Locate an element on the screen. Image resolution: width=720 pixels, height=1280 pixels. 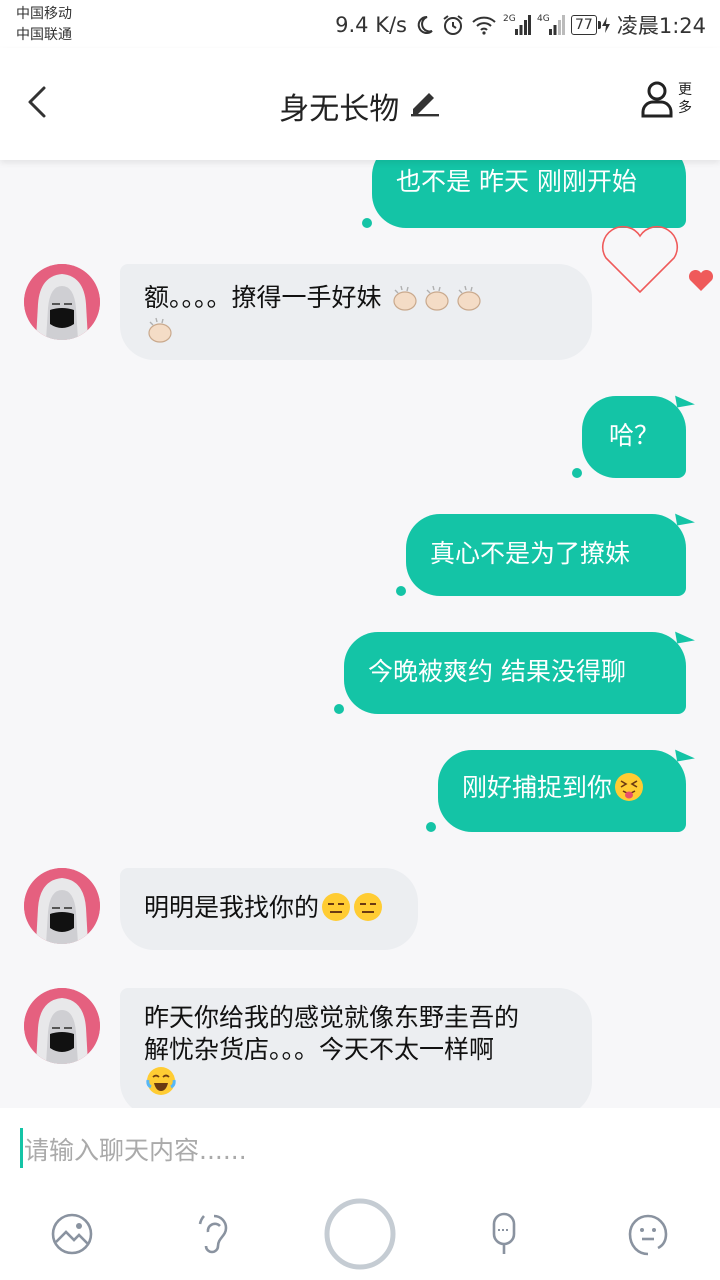
status-bar: 中国移动 中国联通 9.4 K/s 2G 4G 77 凌晨1:24 is located at coordinates (360, 24).